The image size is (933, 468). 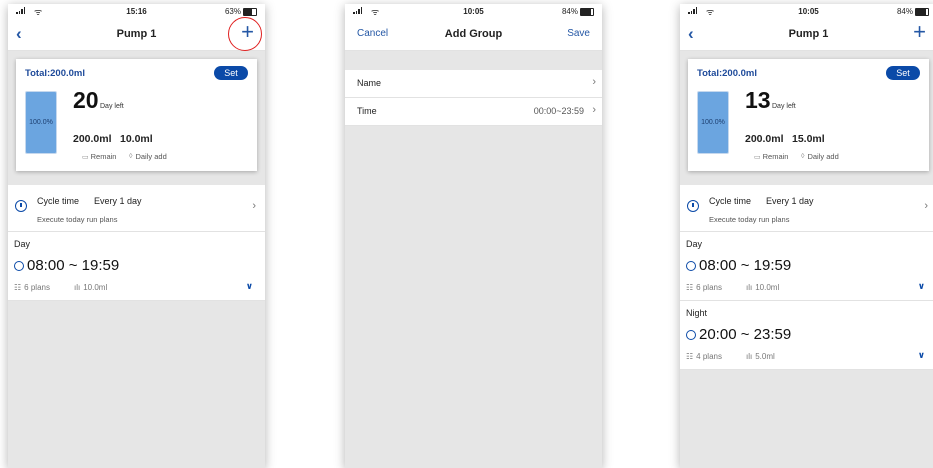 I want to click on group-name: Night, so click(x=697, y=313).